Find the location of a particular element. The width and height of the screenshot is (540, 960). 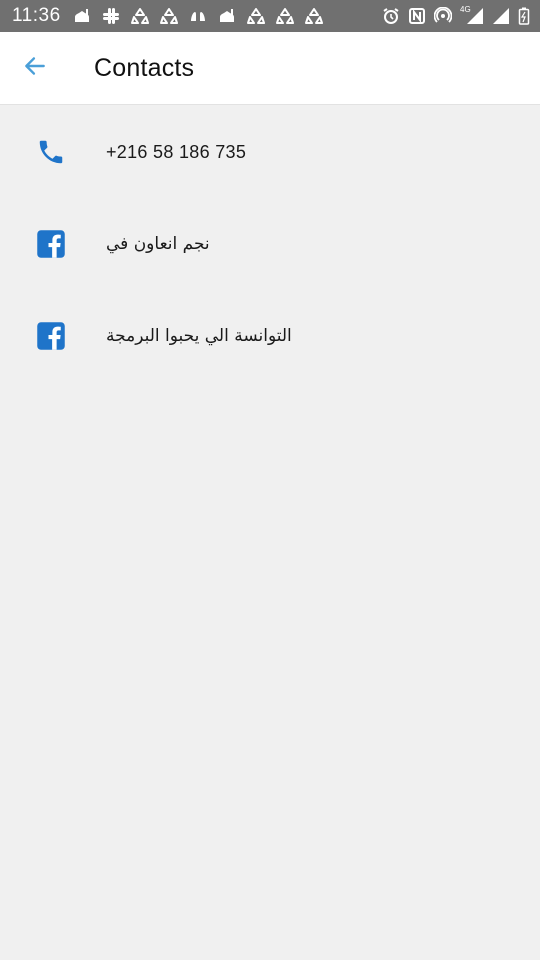

arrow-left-icon is located at coordinates (35, 68).